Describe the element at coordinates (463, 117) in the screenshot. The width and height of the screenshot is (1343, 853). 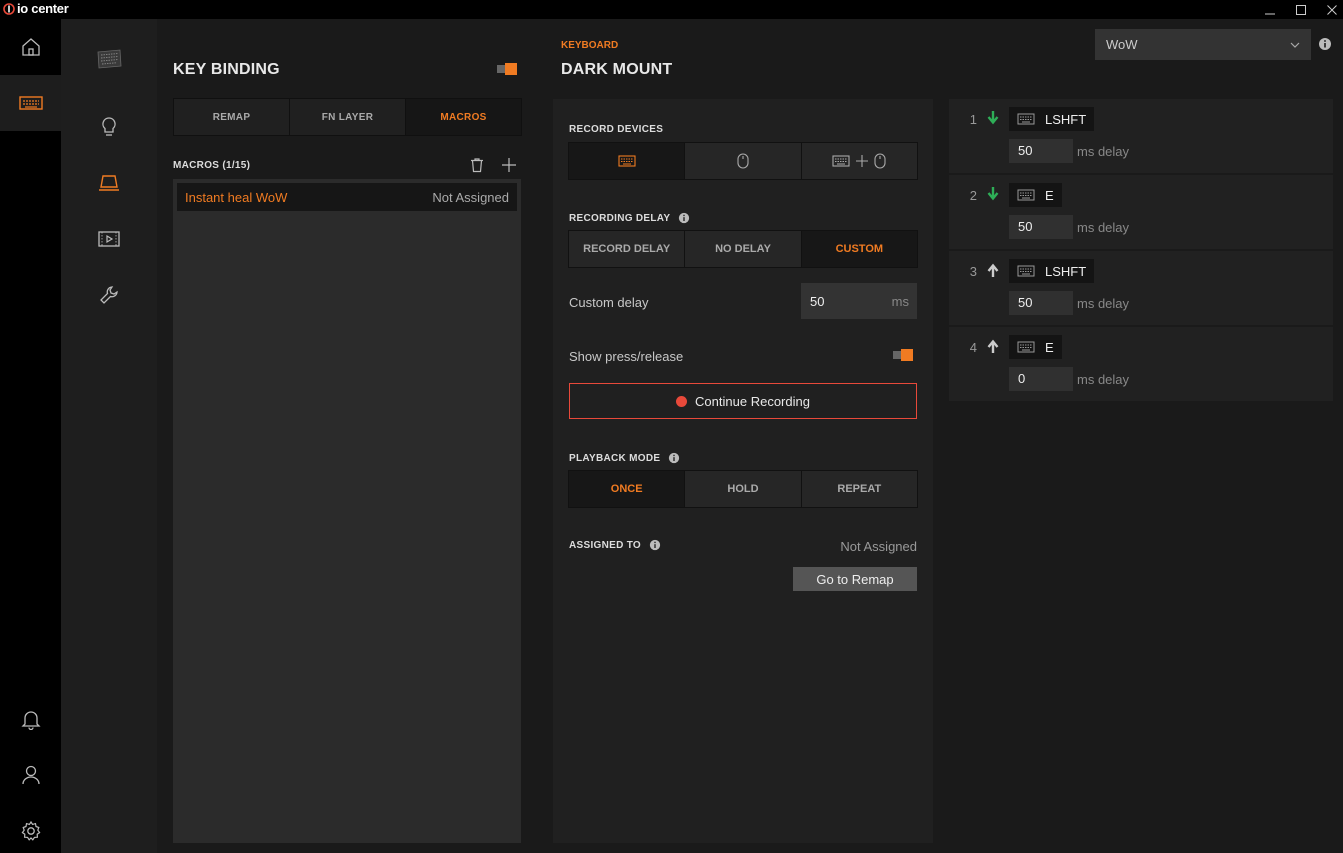
I see `tab-macros: MACROS` at that location.